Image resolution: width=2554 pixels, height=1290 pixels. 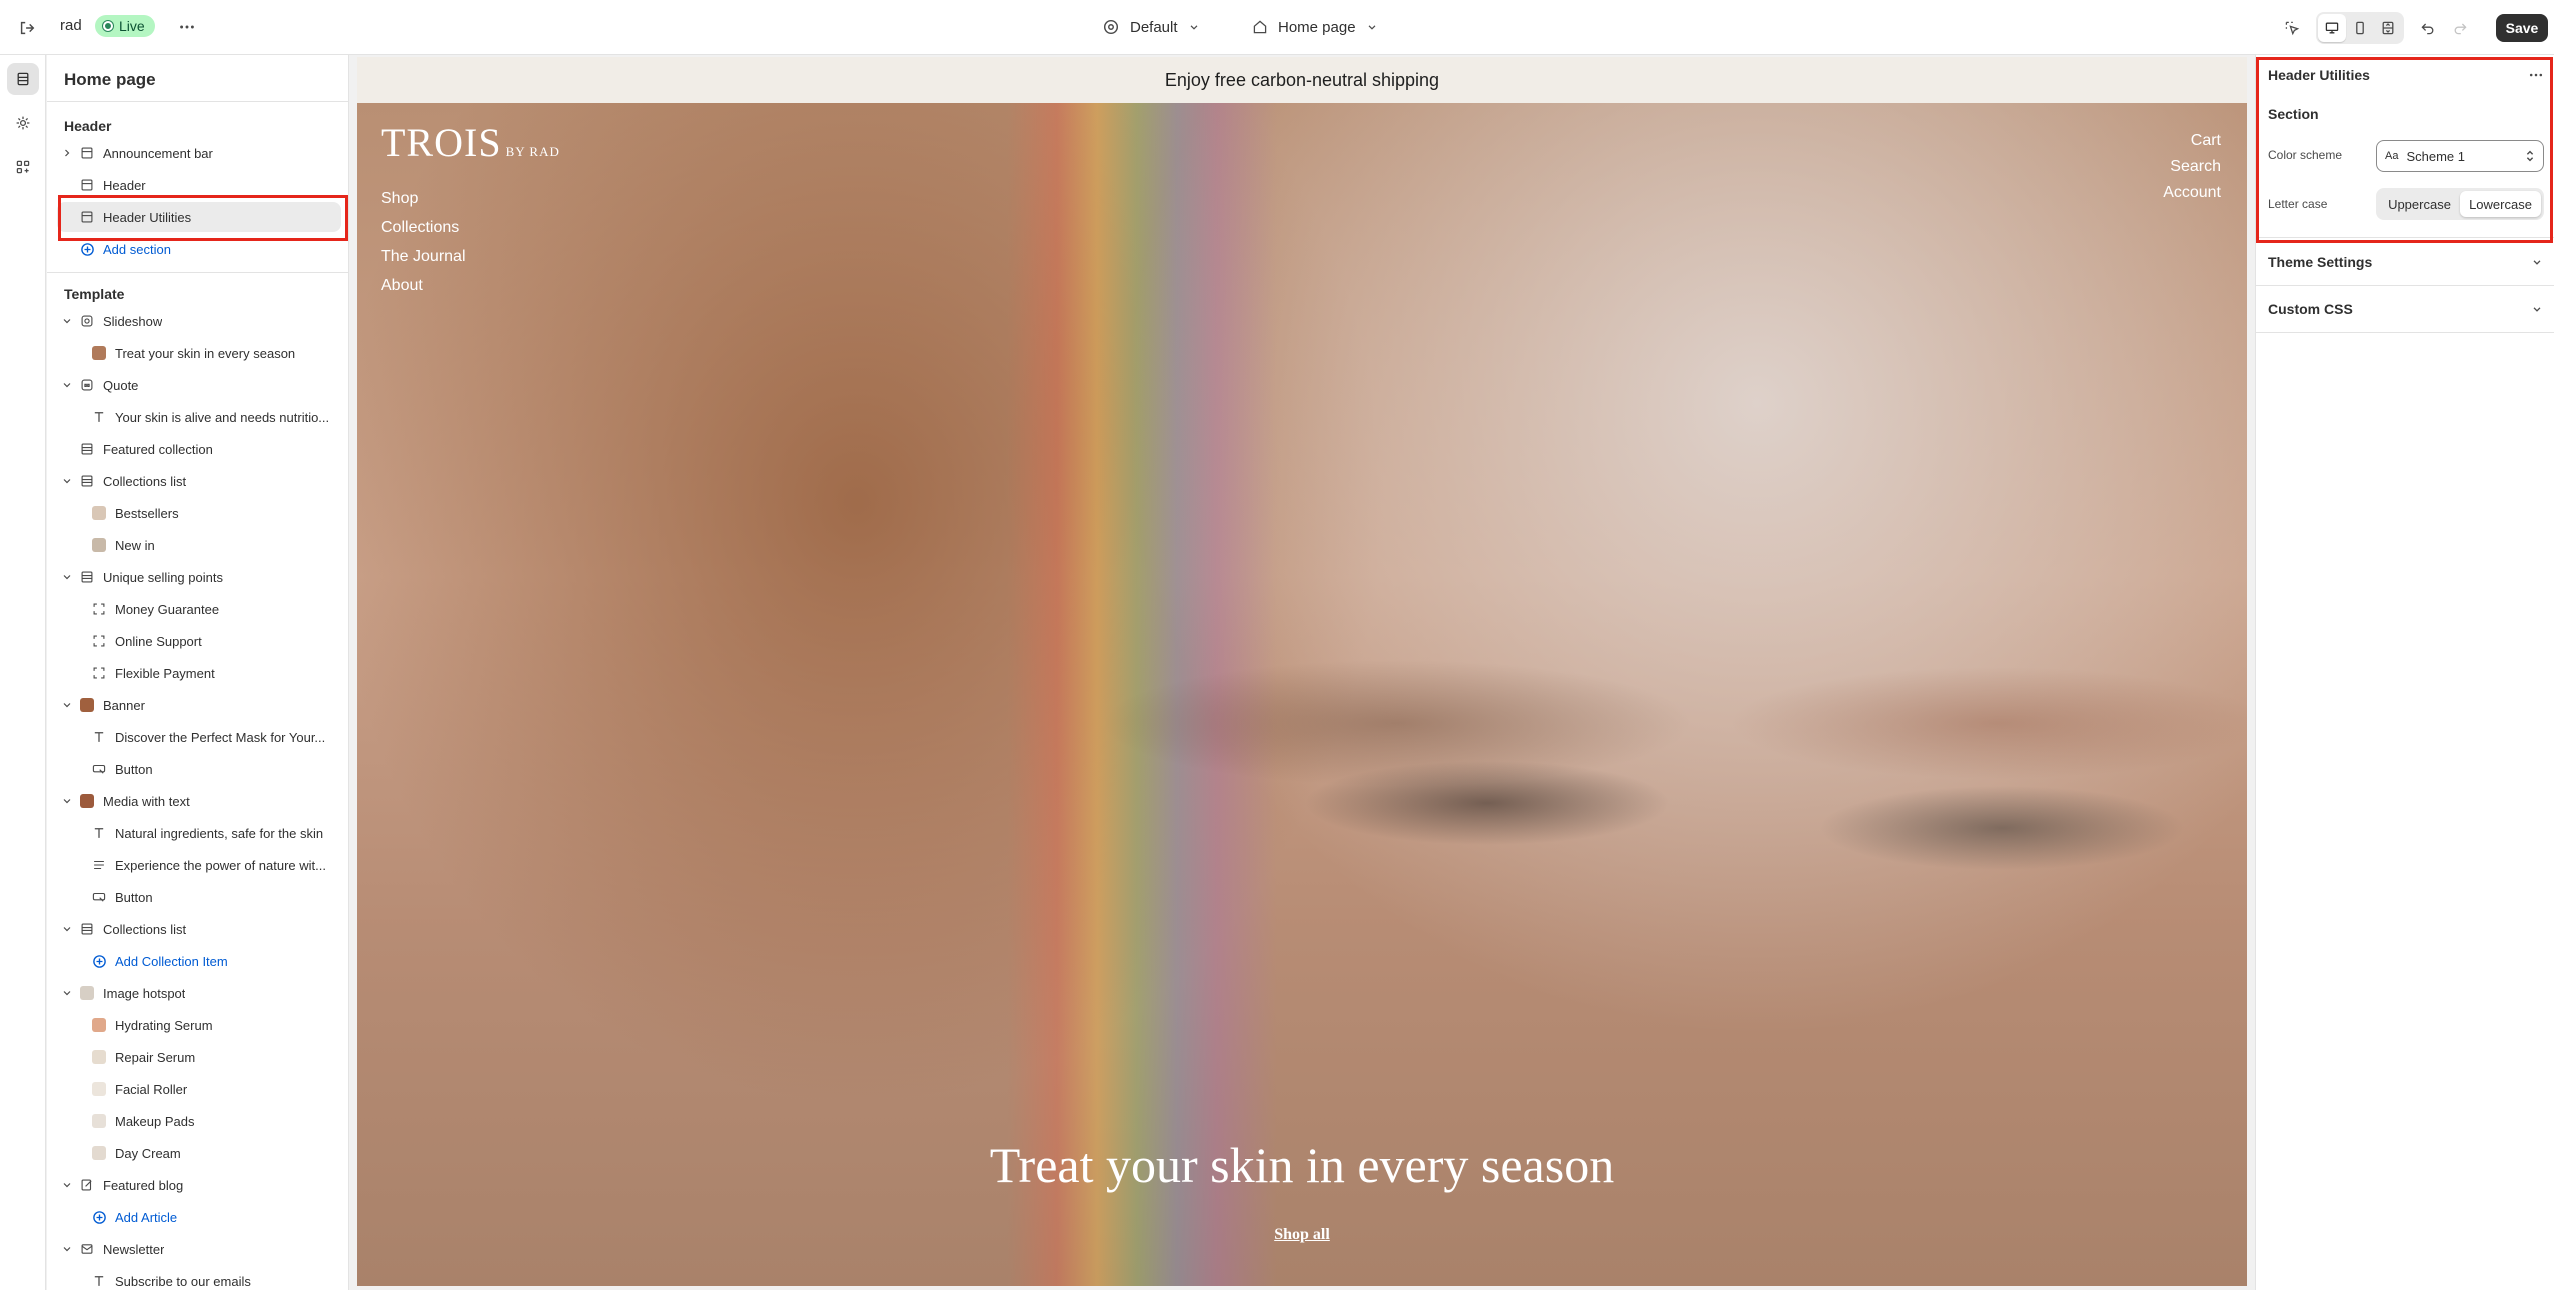 I want to click on cart-link: Cart, so click(x=2206, y=140).